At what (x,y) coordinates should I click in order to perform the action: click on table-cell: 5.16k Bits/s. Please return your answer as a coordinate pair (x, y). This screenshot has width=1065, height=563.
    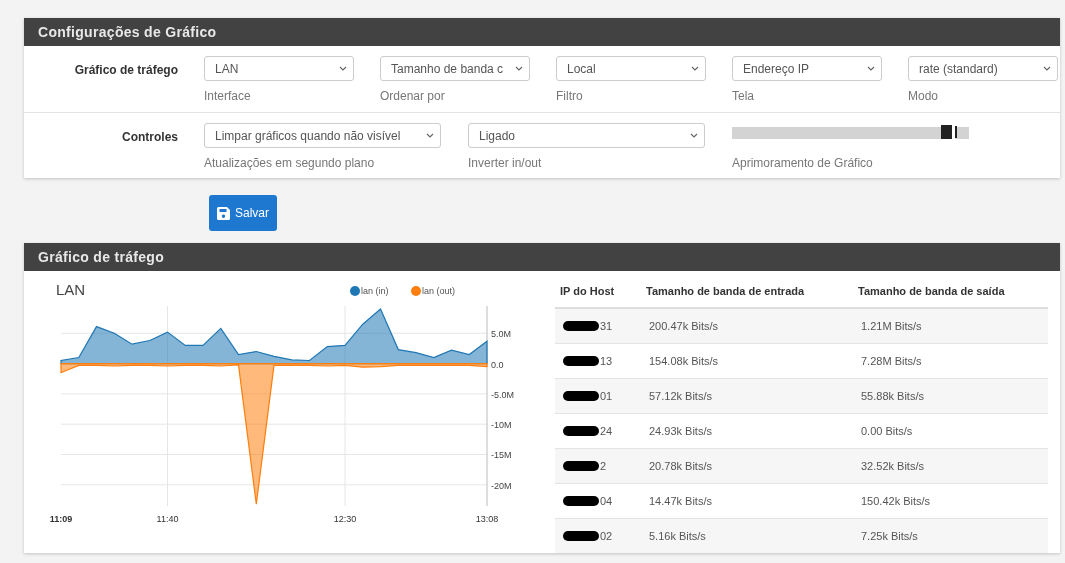
    Looking at the image, I should click on (747, 535).